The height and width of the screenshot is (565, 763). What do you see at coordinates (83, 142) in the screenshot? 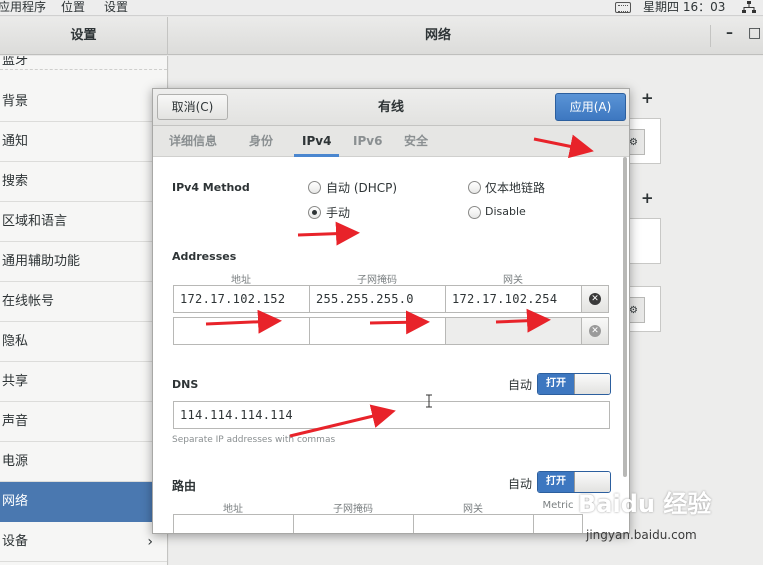
I see `sidebar-item-notifications: 通知` at bounding box center [83, 142].